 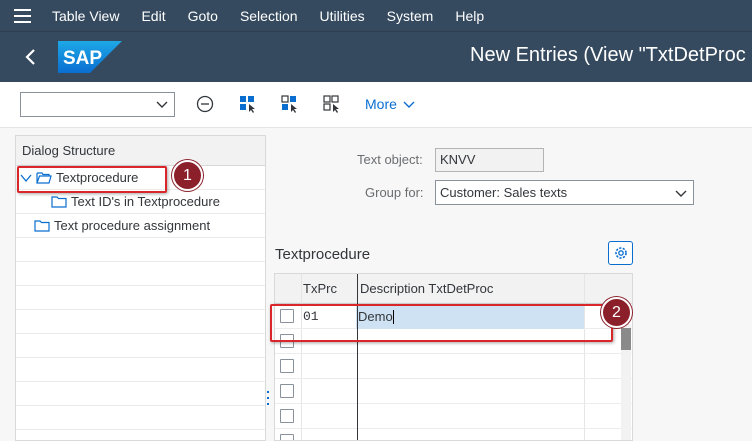 I want to click on menu-help: Help, so click(x=469, y=16).